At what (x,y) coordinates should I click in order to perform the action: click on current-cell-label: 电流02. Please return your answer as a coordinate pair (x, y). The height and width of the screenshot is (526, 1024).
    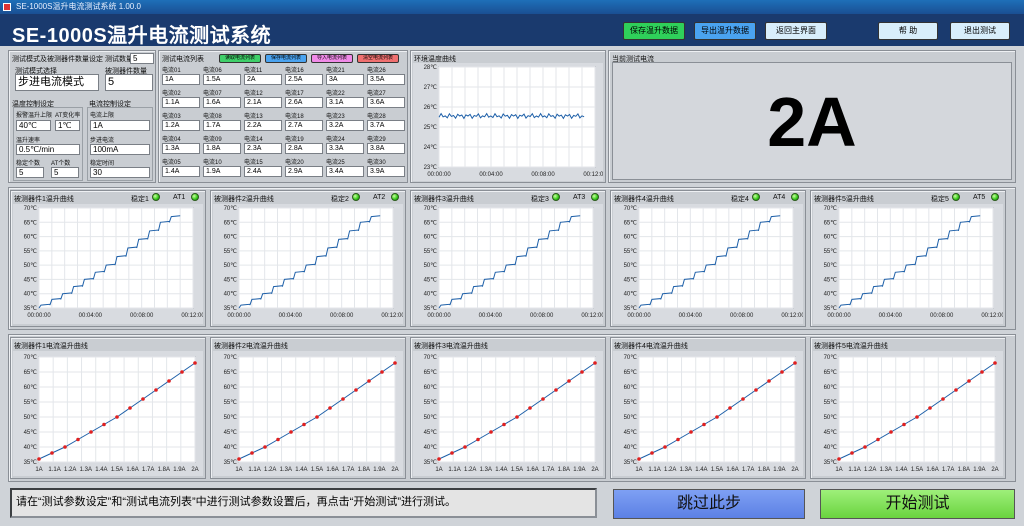
    Looking at the image, I should click on (171, 94).